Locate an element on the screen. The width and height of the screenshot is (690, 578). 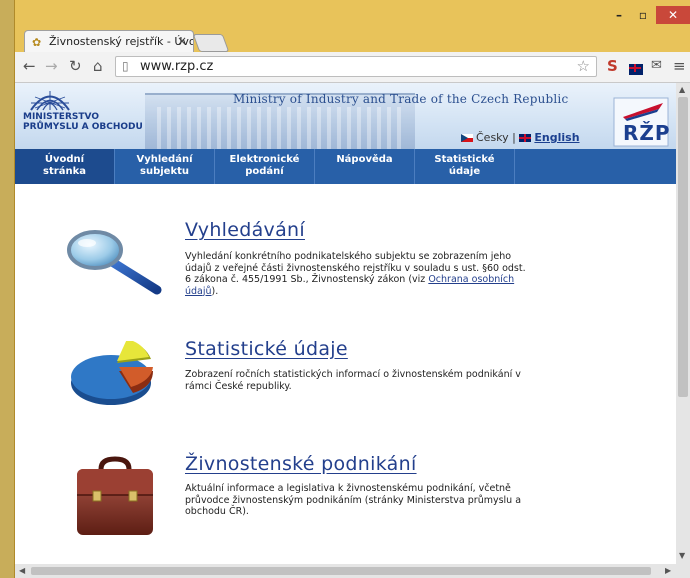
magnifier-icon is located at coordinates (115, 263).